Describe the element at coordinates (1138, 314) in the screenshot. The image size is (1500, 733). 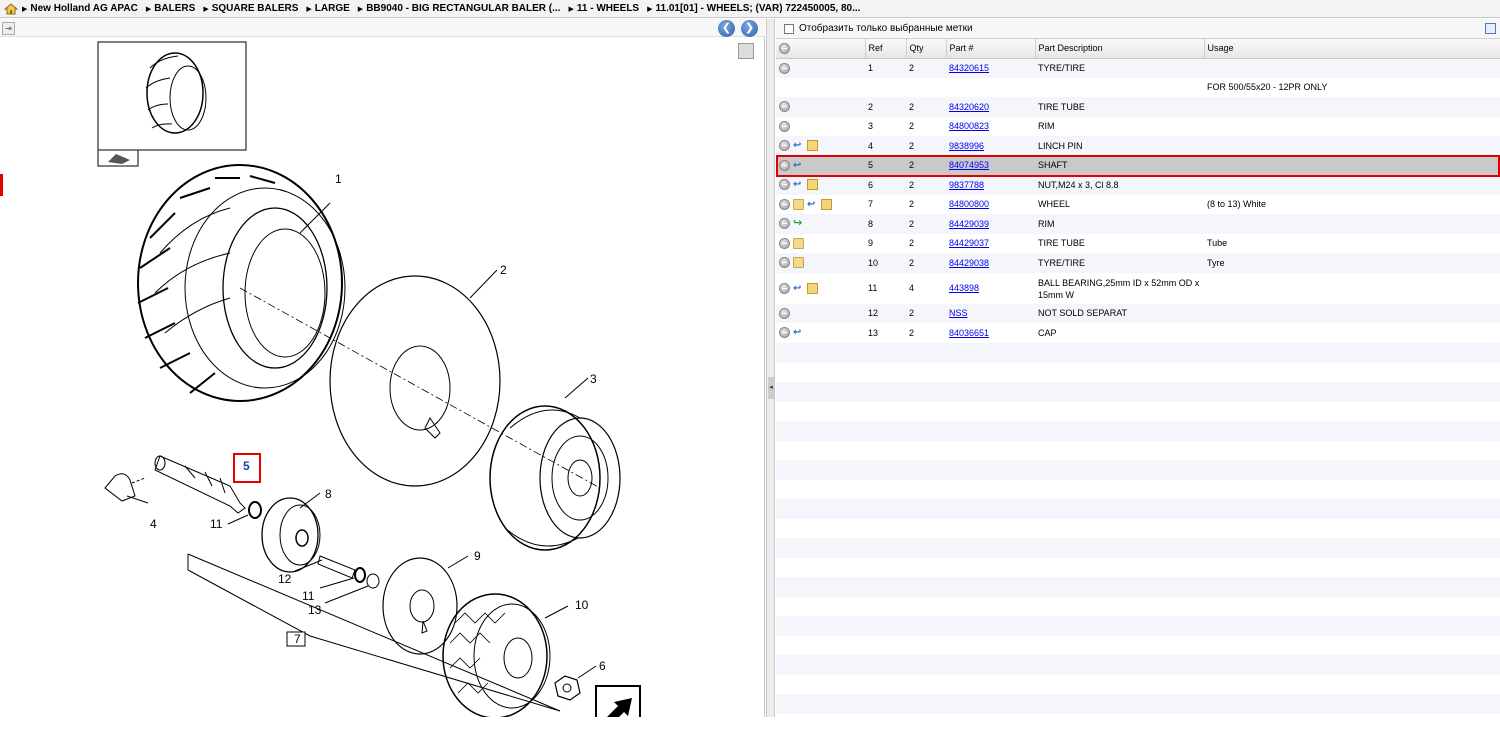
I see `table-row: 122NSSNOT SOLD SEPARAT` at that location.